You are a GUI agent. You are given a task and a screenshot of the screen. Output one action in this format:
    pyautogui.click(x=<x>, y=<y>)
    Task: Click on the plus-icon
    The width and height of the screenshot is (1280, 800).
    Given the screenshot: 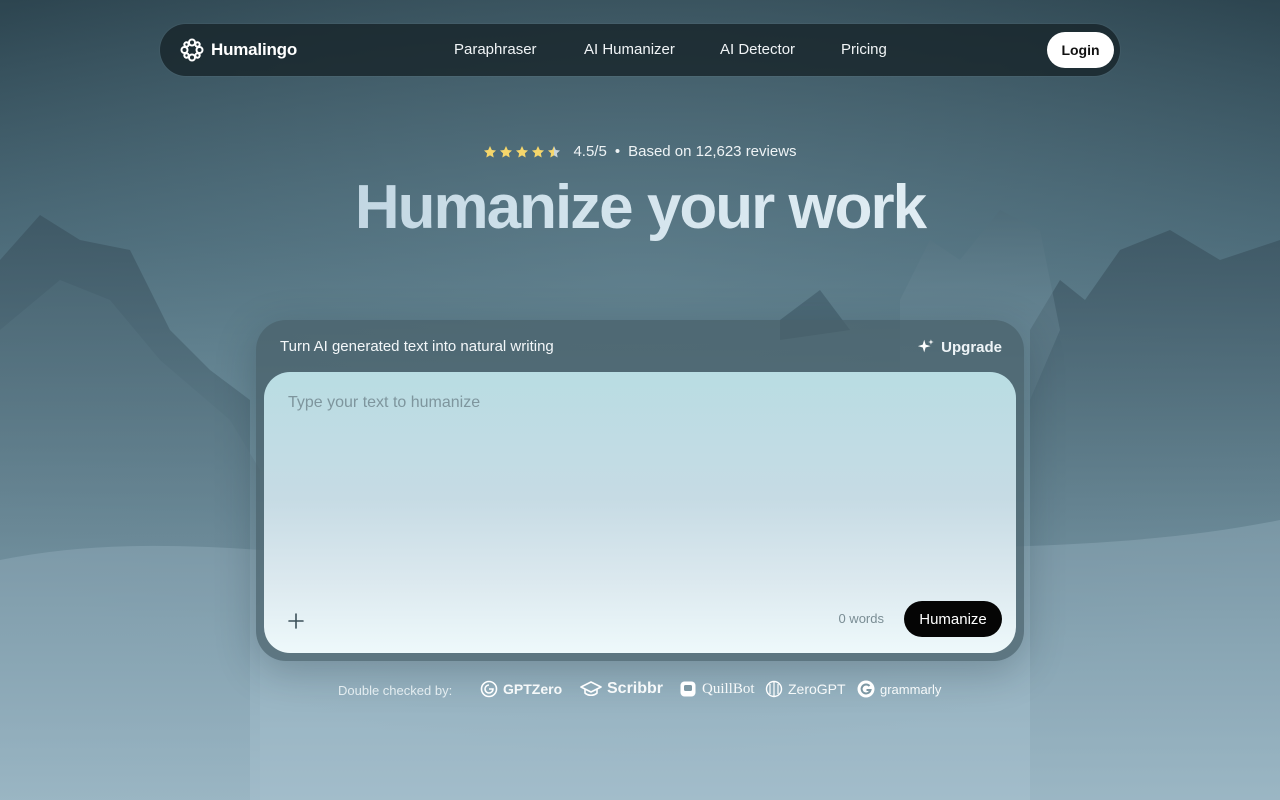 What is the action you would take?
    pyautogui.click(x=296, y=621)
    